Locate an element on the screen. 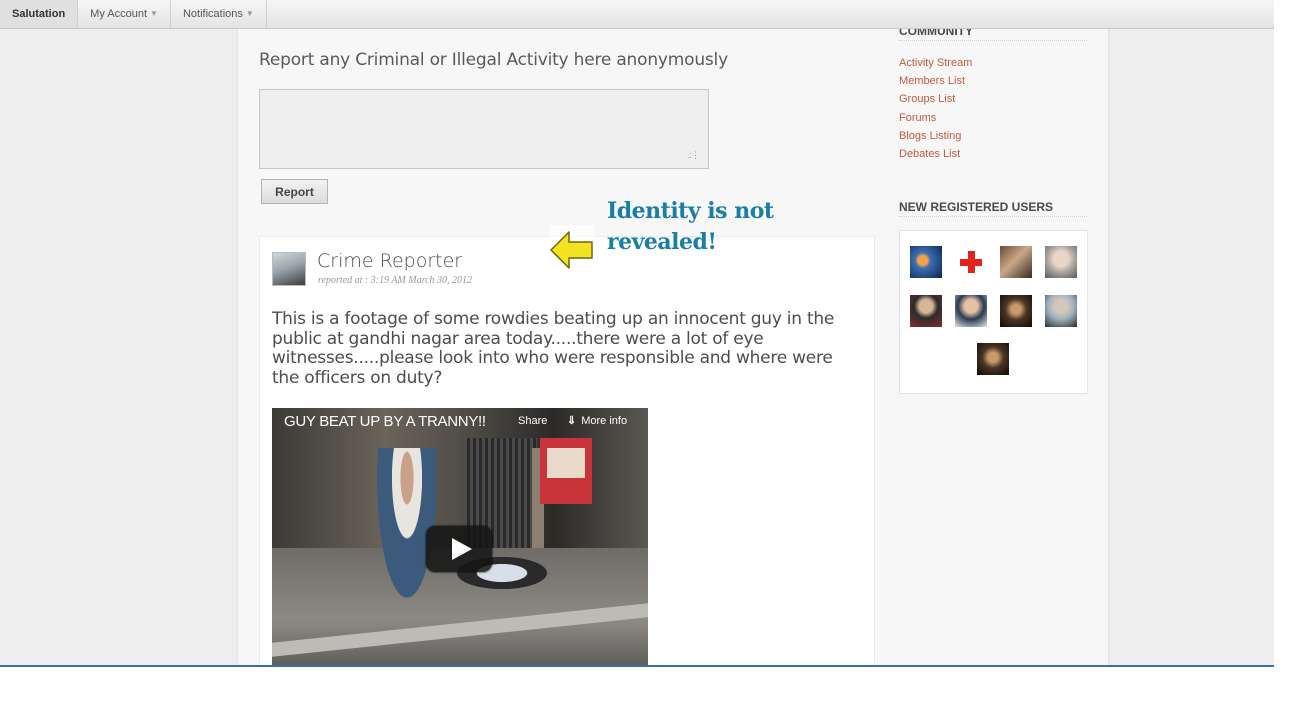 The image size is (1304, 724). arrow-left-icon is located at coordinates (572, 249).